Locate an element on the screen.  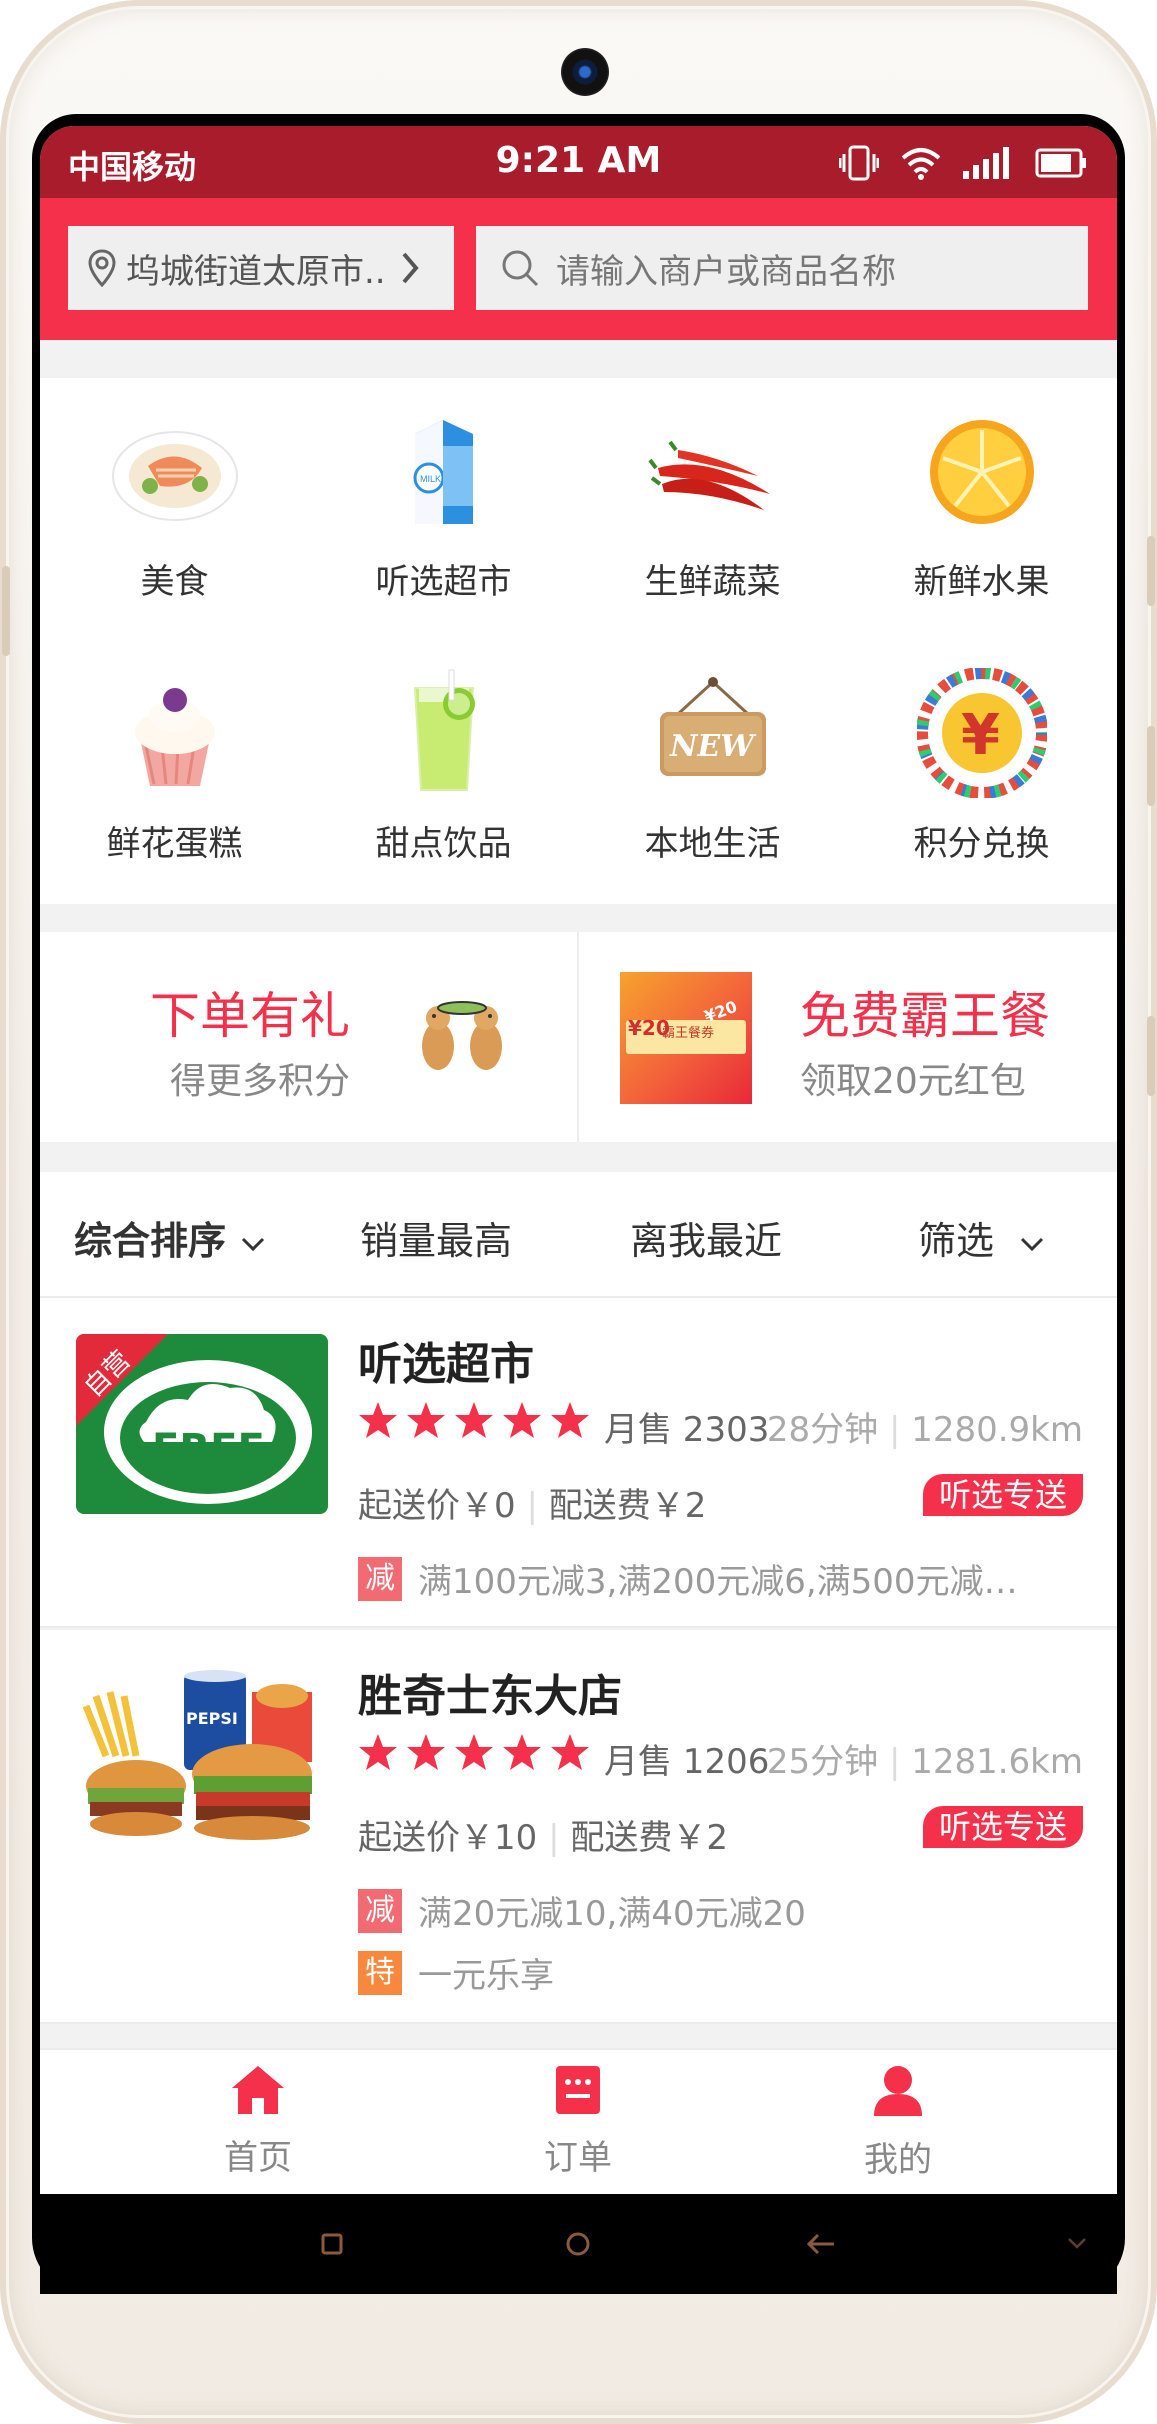
distance: 1281.6km is located at coordinates (997, 1762).